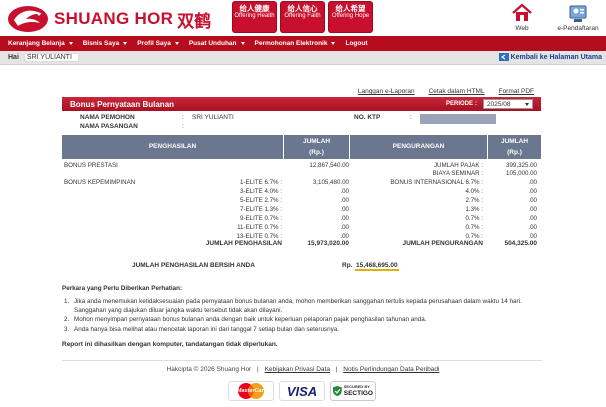  Describe the element at coordinates (521, 173) in the screenshot. I see `deduction-value: 105,000.00` at that location.